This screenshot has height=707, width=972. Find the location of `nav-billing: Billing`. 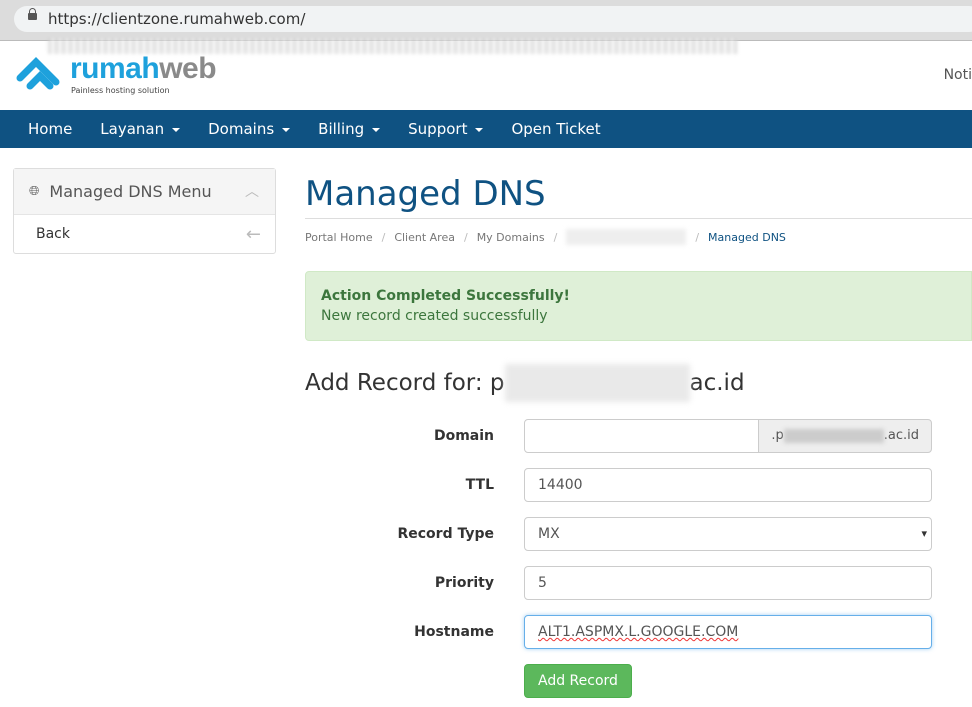

nav-billing: Billing is located at coordinates (349, 129).